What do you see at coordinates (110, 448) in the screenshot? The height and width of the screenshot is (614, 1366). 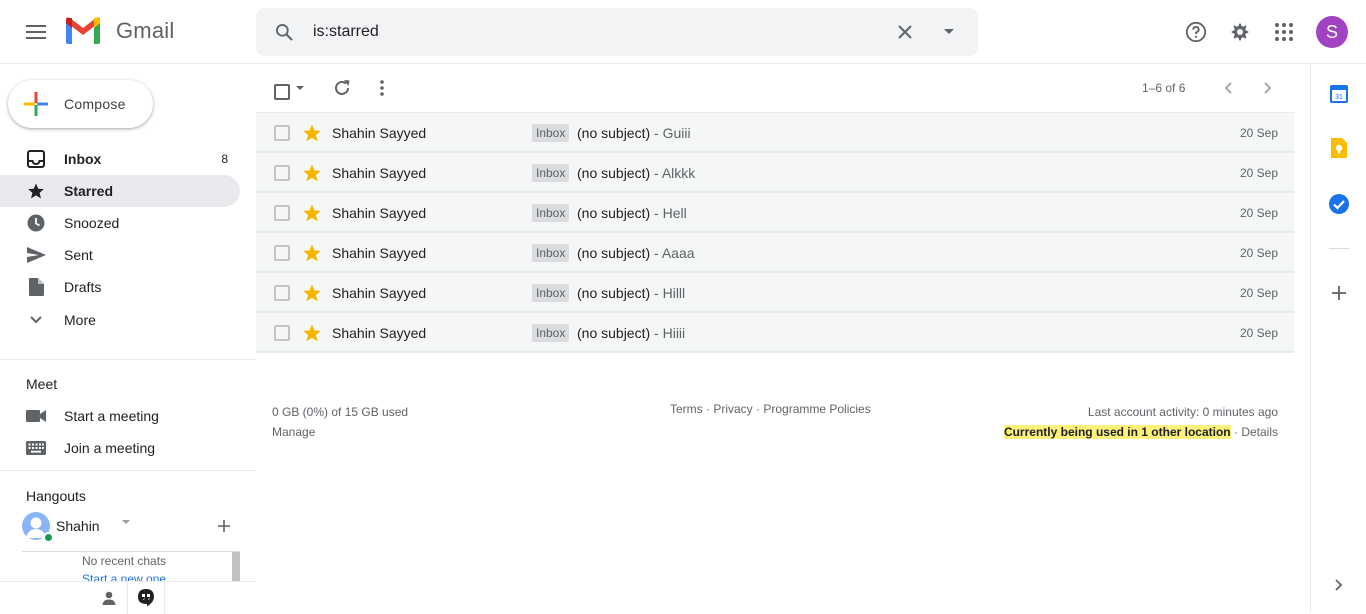 I see `join-meeting-label: Join a meeting` at bounding box center [110, 448].